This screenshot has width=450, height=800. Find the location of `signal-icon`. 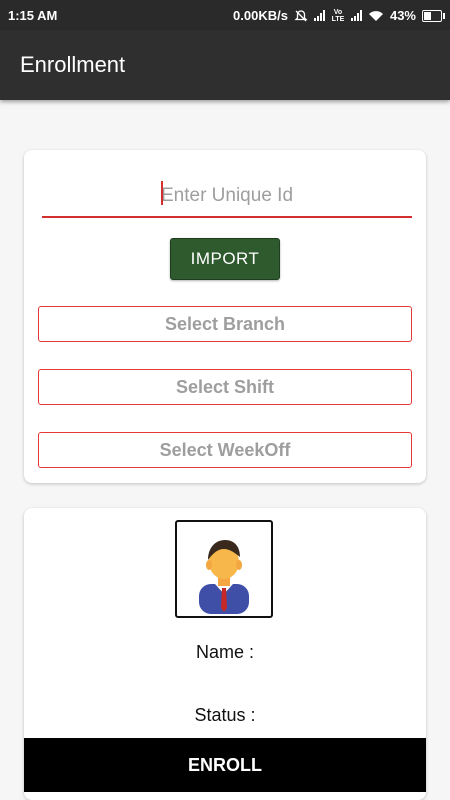

signal-icon is located at coordinates (319, 15).